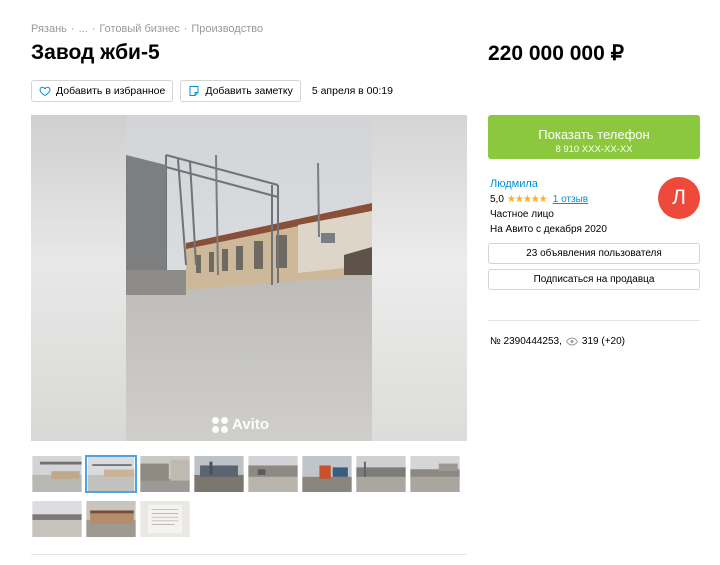 The width and height of the screenshot is (720, 565). I want to click on breadcrumb-subcategory: Производство, so click(227, 29).